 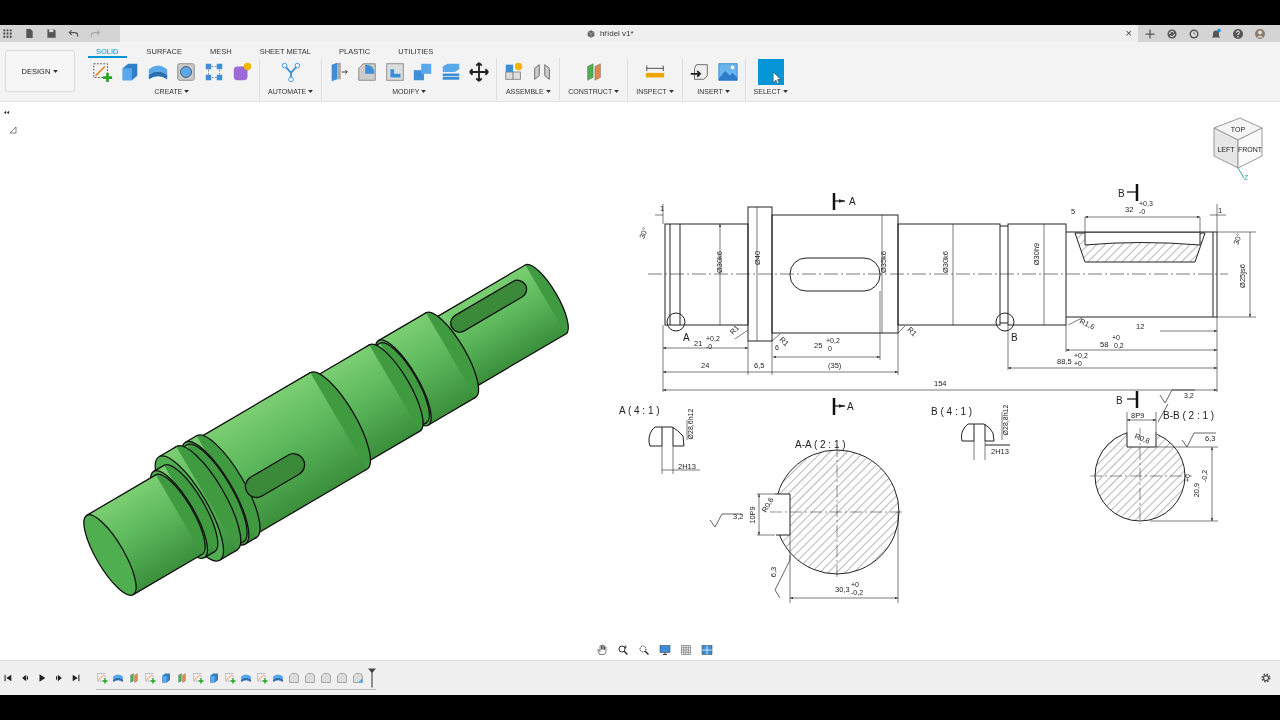 What do you see at coordinates (13, 130) in the screenshot?
I see `triangle-icon` at bounding box center [13, 130].